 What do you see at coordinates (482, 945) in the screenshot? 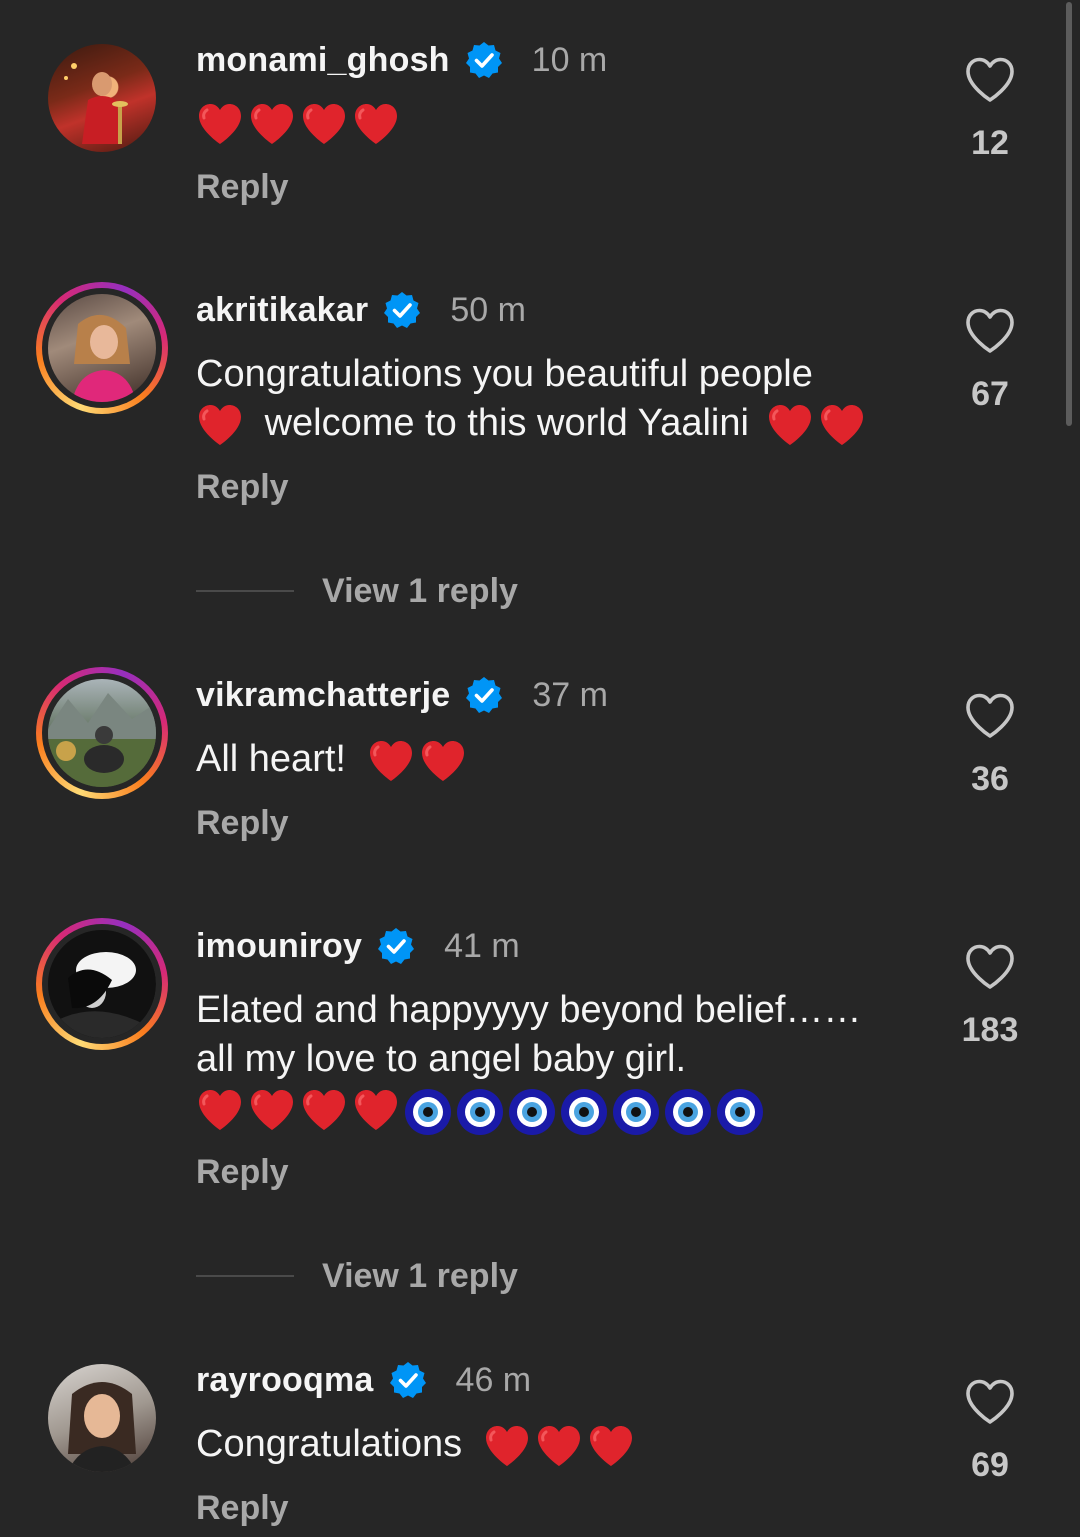
I see `comment-time: 41 m` at bounding box center [482, 945].